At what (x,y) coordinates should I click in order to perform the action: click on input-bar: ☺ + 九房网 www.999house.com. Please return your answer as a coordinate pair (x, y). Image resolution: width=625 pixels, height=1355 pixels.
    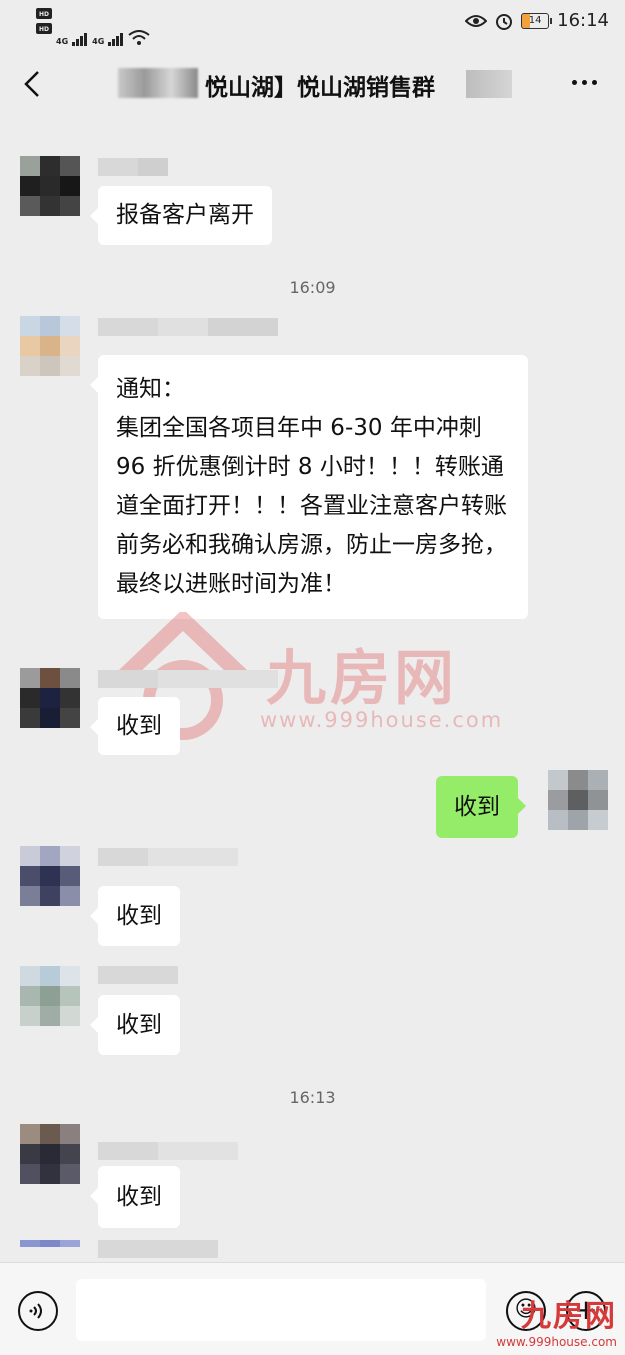
    Looking at the image, I should click on (312, 1308).